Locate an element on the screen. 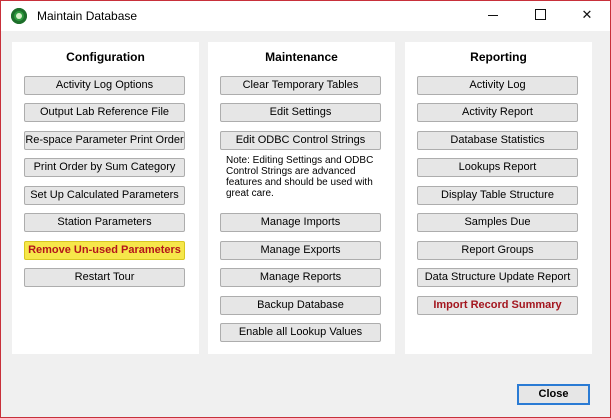 The height and width of the screenshot is (418, 611). activity-report-button: Activity Report is located at coordinates (497, 112).